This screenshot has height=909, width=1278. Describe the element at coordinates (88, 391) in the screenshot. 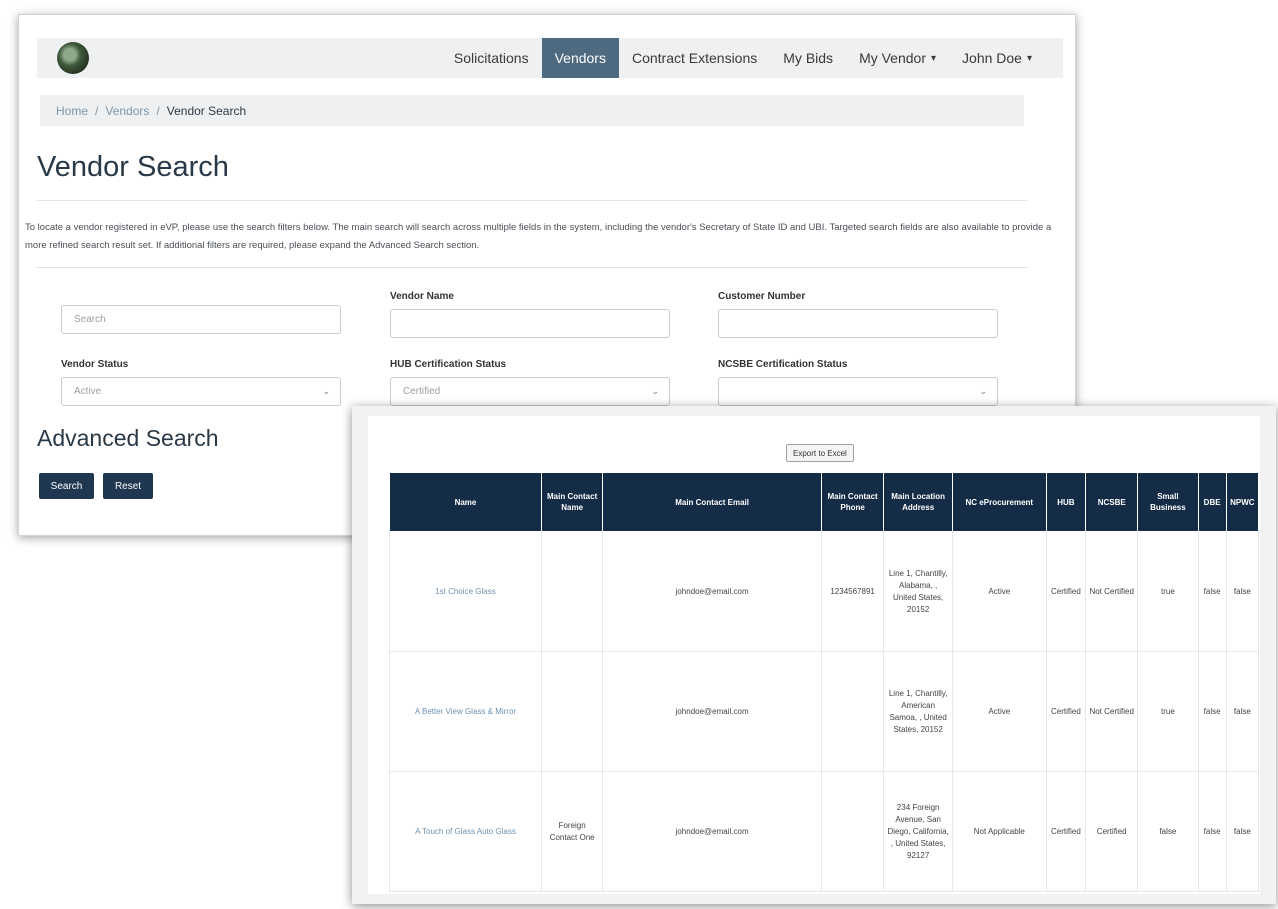

I see `vendor-status-value: Active` at that location.